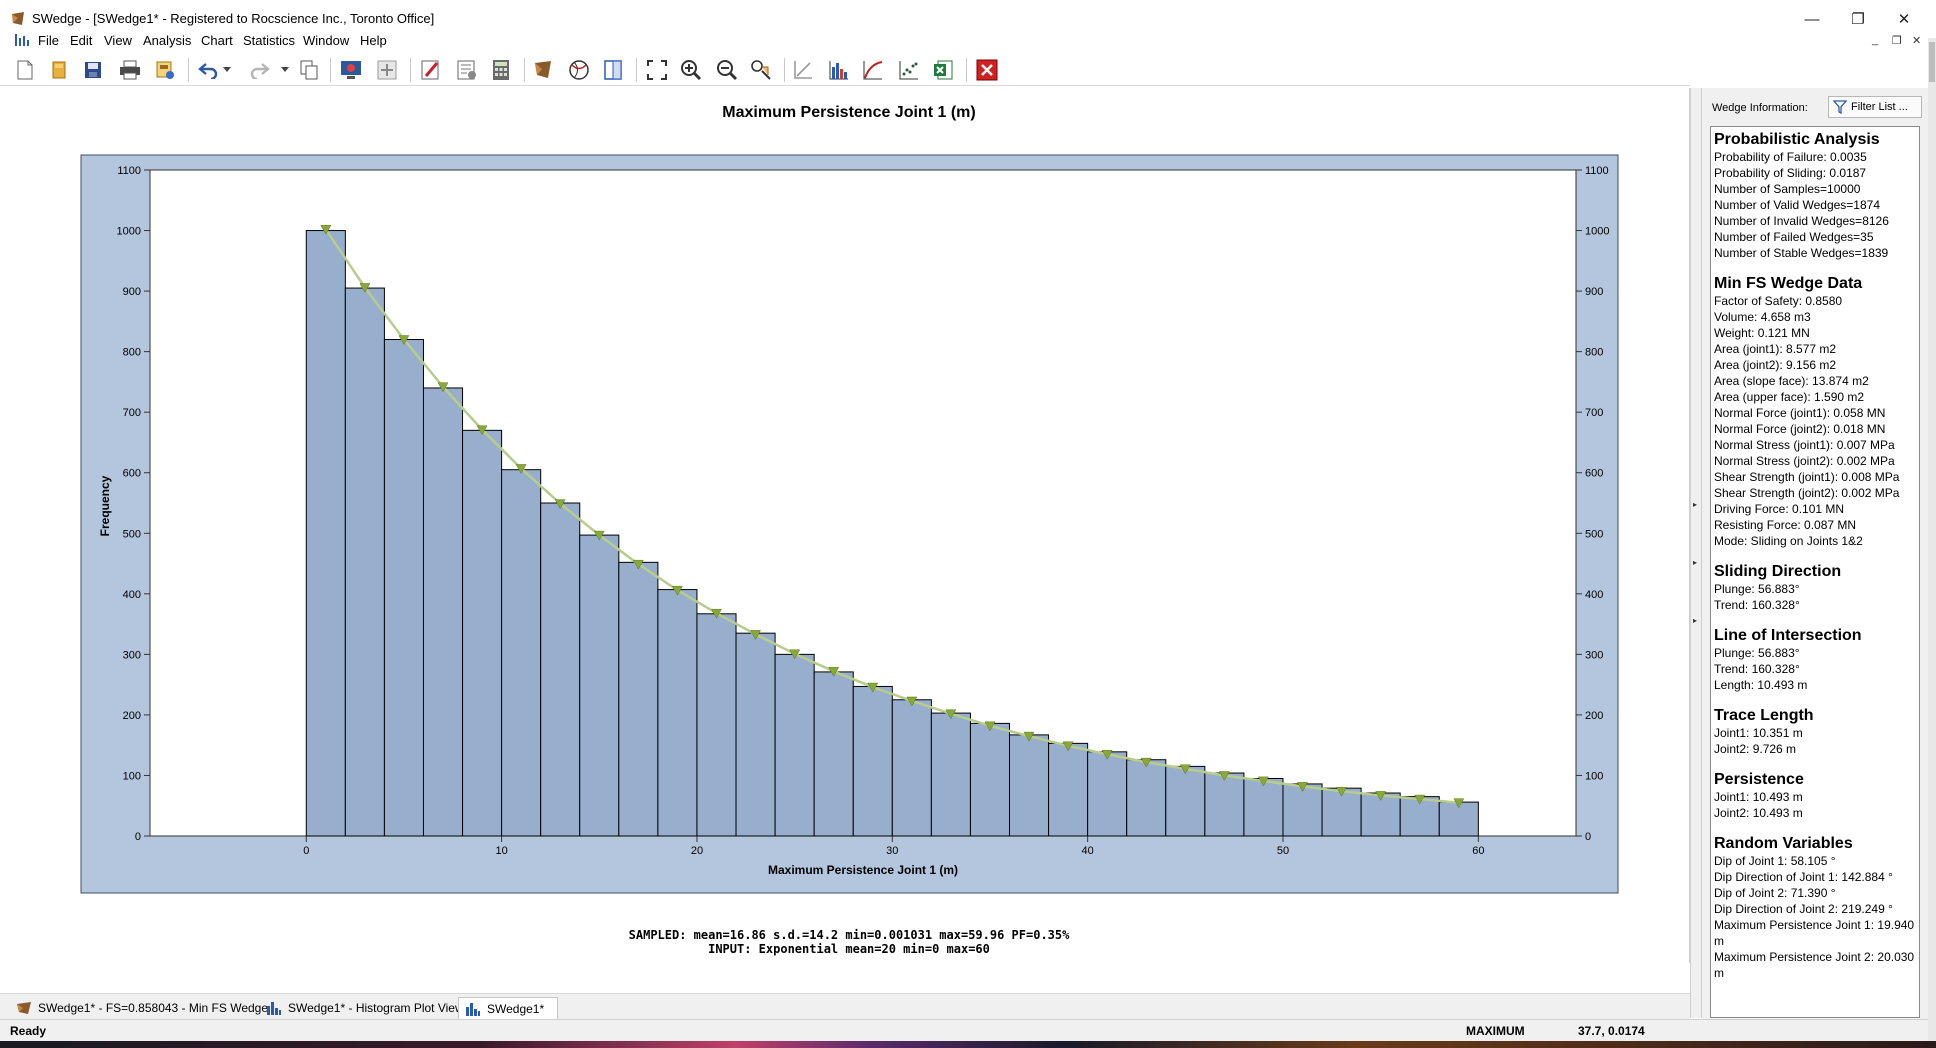 This screenshot has width=1936, height=1048. I want to click on info-line: Number of Invalid Wedges=8126, so click(1801, 221).